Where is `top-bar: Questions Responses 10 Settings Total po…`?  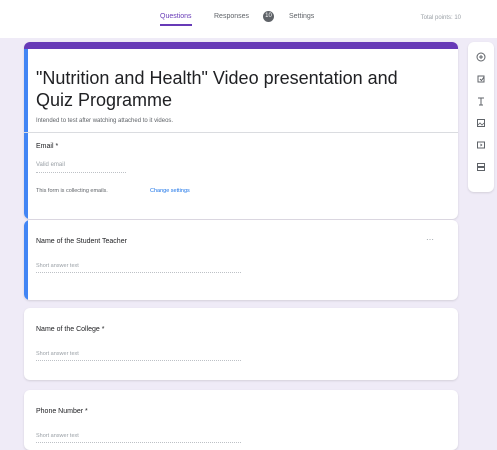 top-bar: Questions Responses 10 Settings Total po… is located at coordinates (248, 19).